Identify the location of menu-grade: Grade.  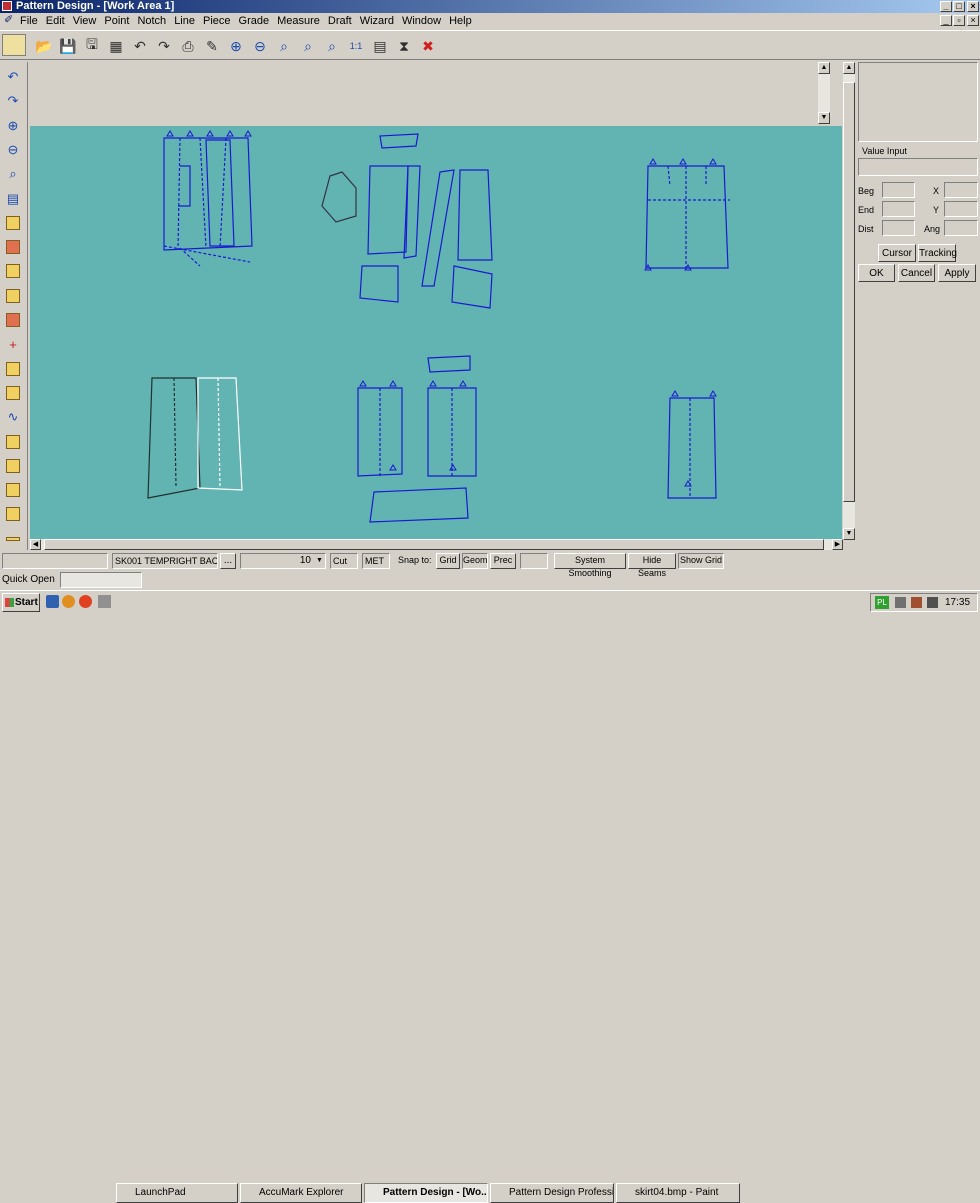
(254, 21).